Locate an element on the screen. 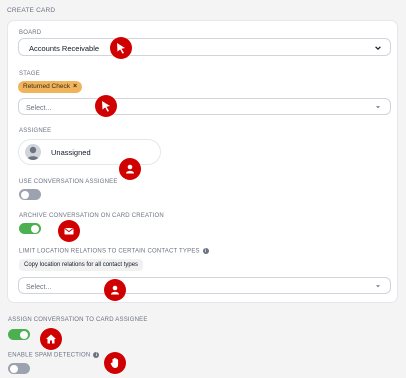  home-marker is located at coordinates (51, 339).